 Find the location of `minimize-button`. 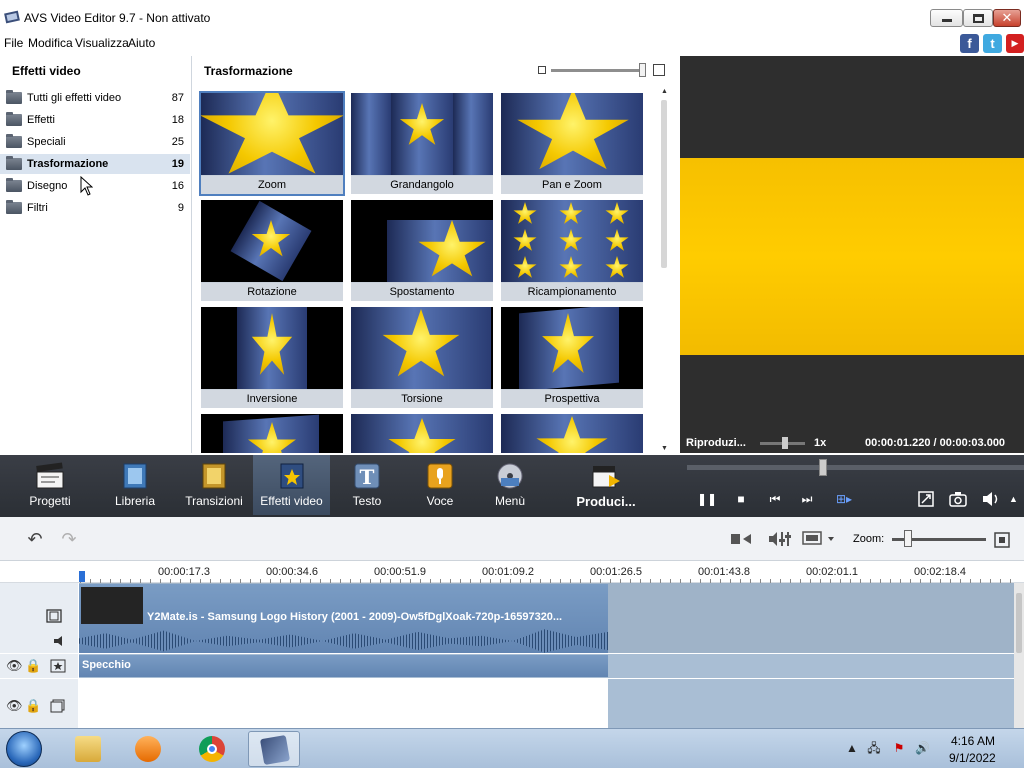

minimize-button is located at coordinates (946, 18).